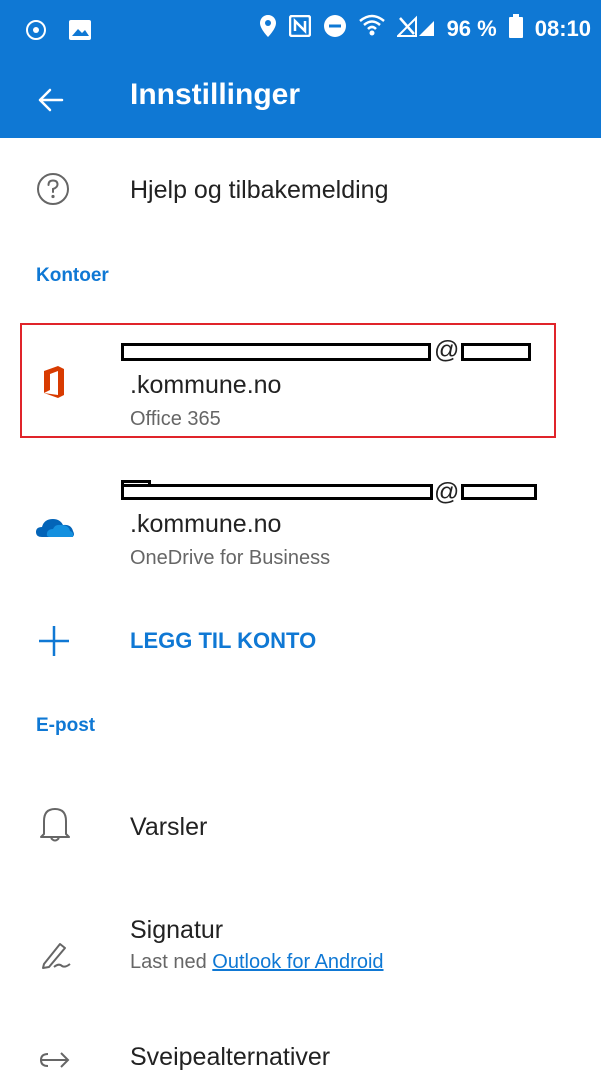  What do you see at coordinates (447, 492) in the screenshot?
I see `account-at-sign: @` at bounding box center [447, 492].